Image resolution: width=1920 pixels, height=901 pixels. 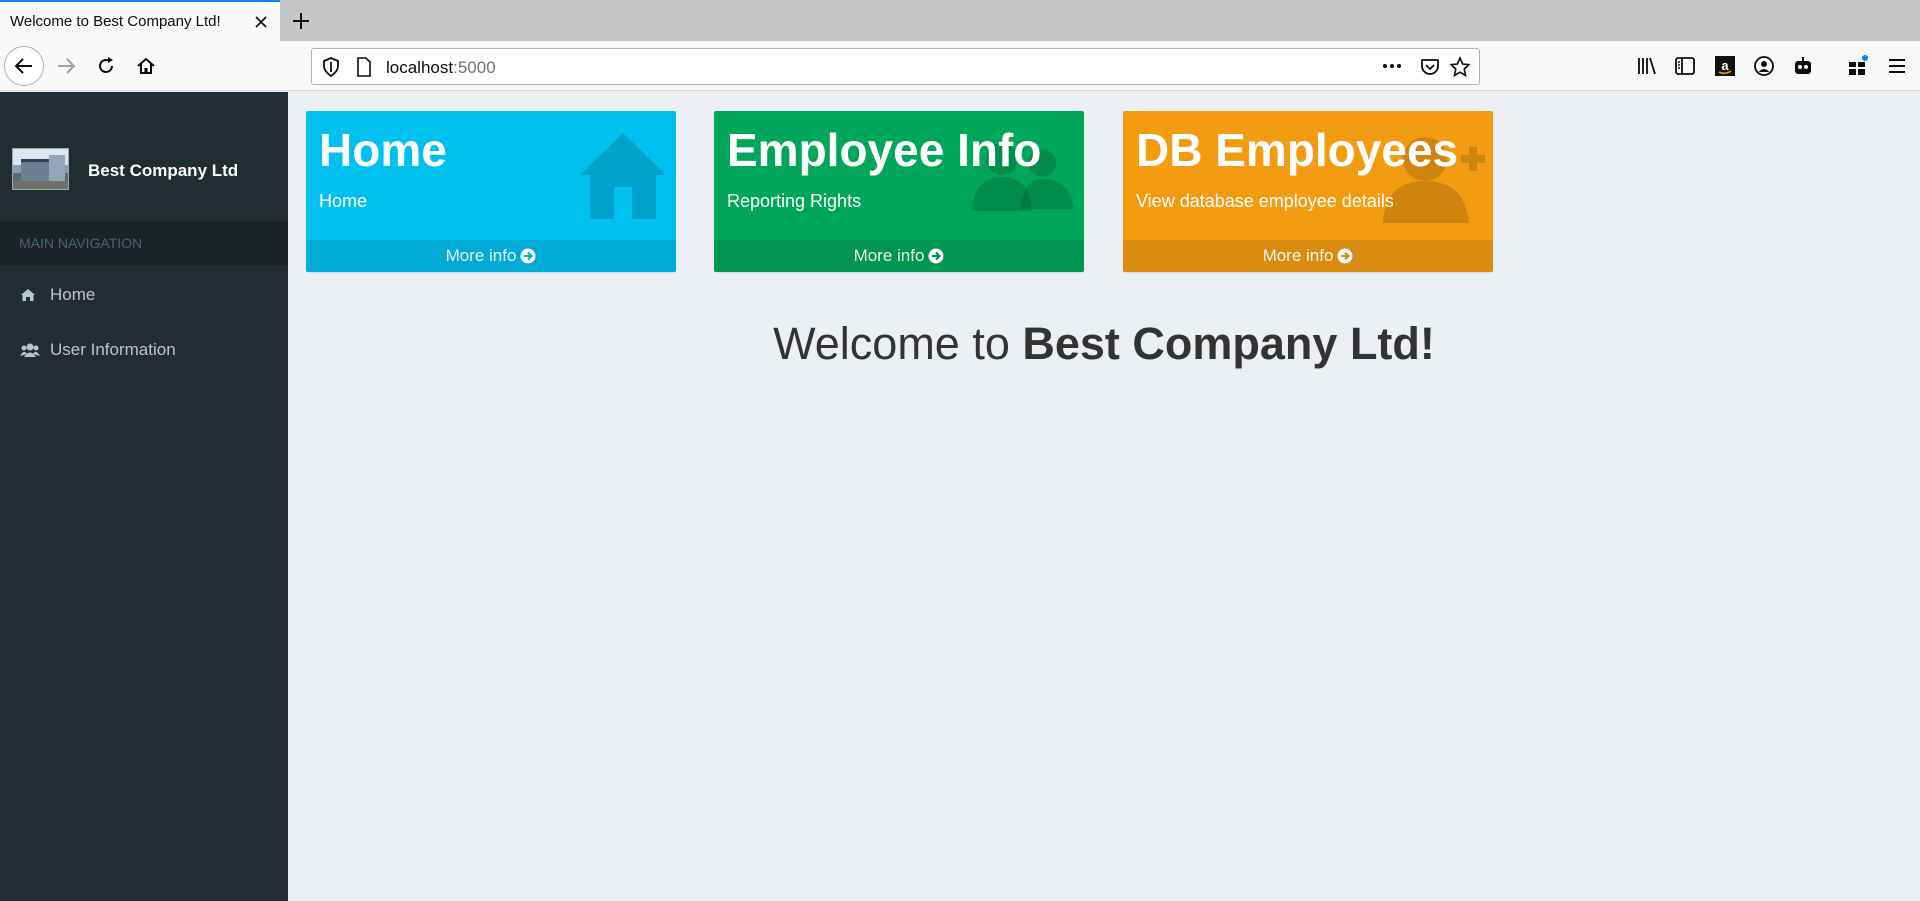 What do you see at coordinates (106, 66) in the screenshot?
I see `reload-icon` at bounding box center [106, 66].